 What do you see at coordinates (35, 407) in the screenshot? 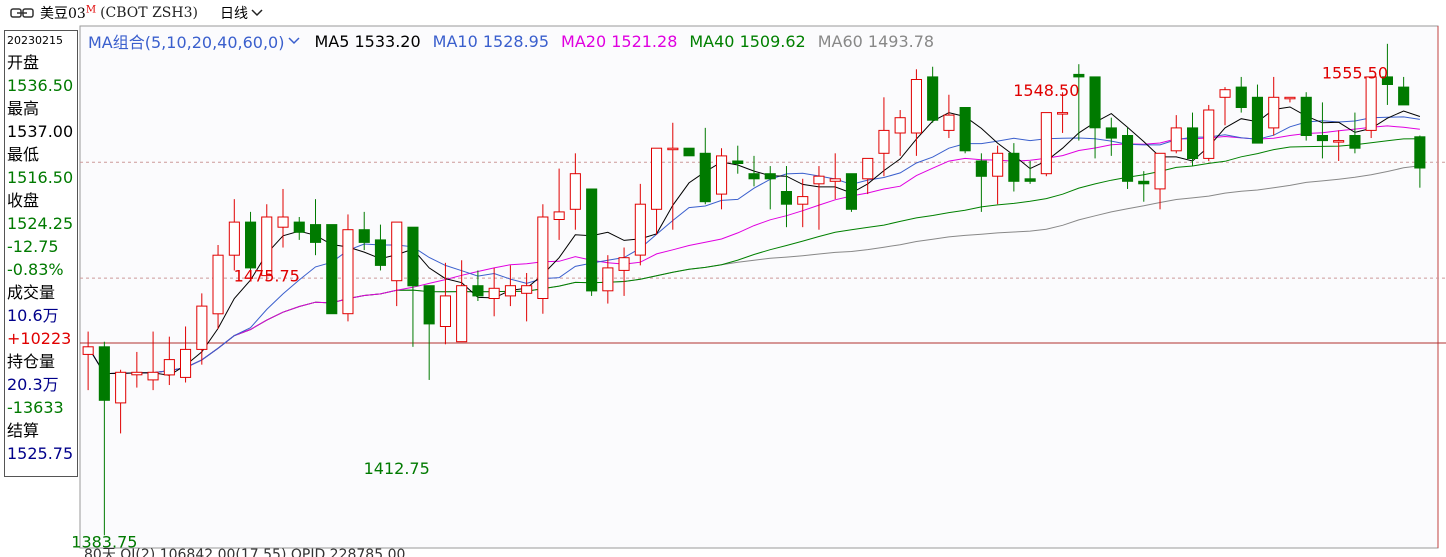
I see `open-interest-change: -13633` at bounding box center [35, 407].